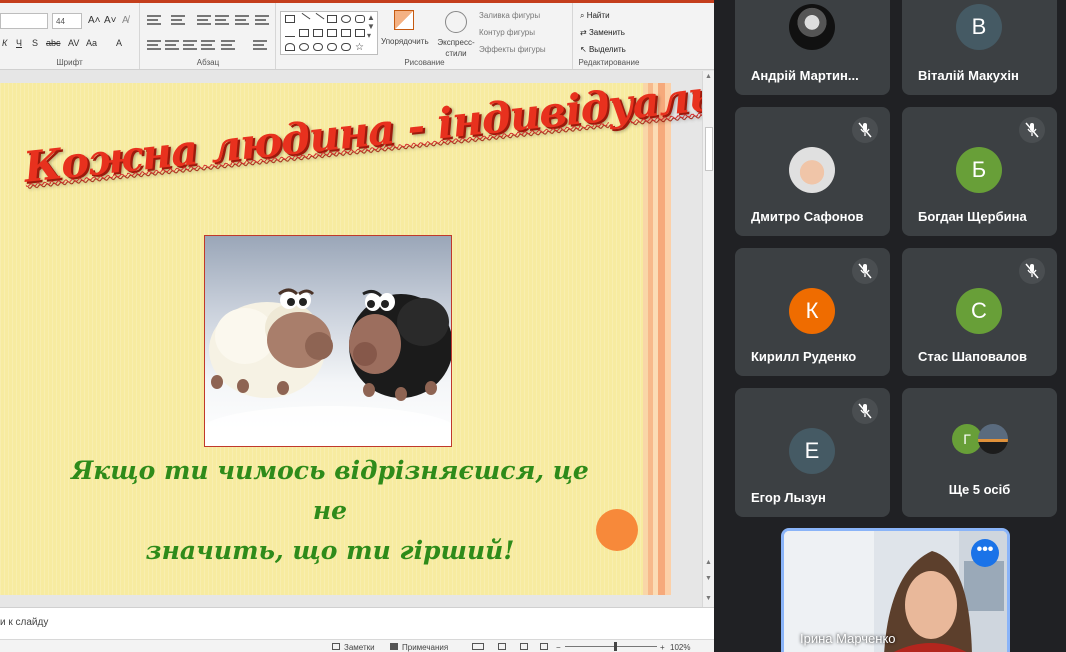 This screenshot has width=1066, height=652. What do you see at coordinates (359, 647) in the screenshot?
I see `notes-toggle: Заметки` at bounding box center [359, 647].